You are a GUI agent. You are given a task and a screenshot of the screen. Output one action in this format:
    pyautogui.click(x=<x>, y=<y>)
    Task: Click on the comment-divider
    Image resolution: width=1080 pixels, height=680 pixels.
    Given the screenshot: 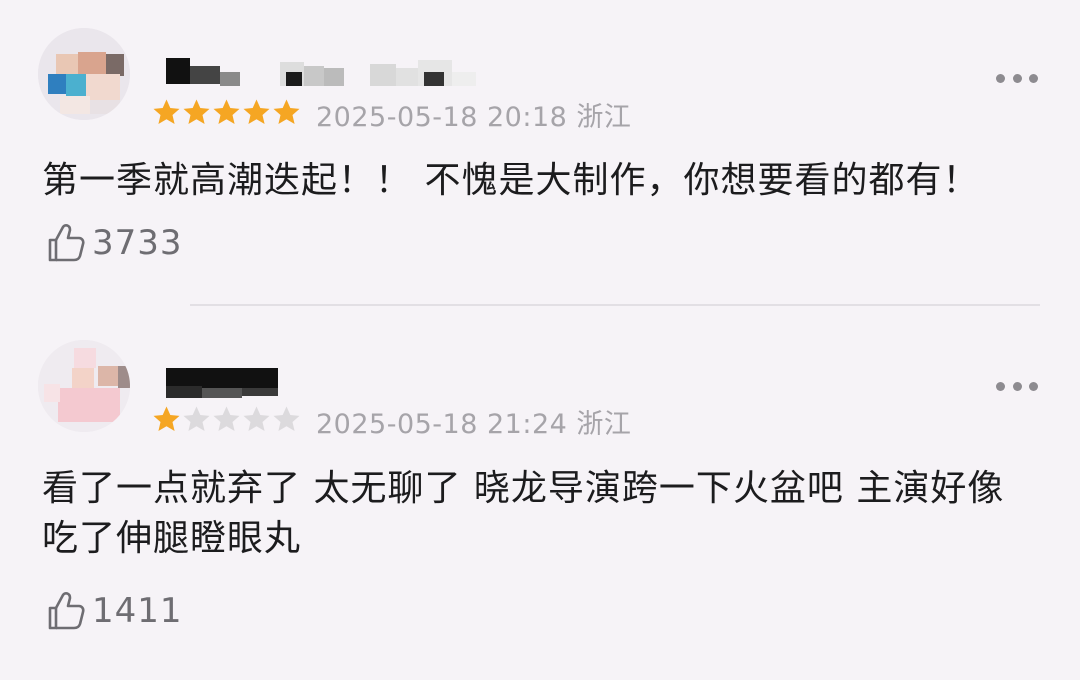 What is the action you would take?
    pyautogui.click(x=615, y=305)
    